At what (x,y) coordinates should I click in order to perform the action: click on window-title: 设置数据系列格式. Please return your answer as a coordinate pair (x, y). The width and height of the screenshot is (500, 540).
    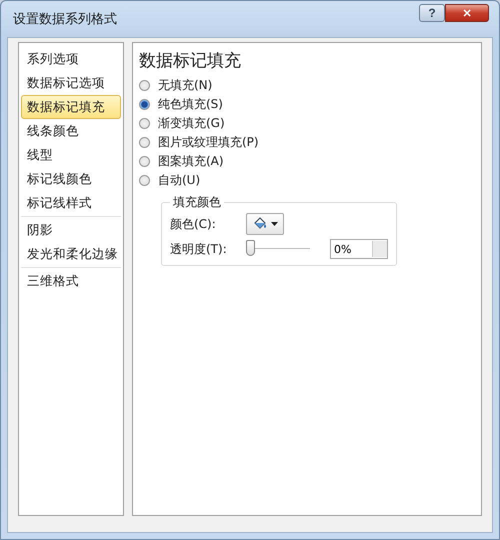
    Looking at the image, I should click on (65, 19).